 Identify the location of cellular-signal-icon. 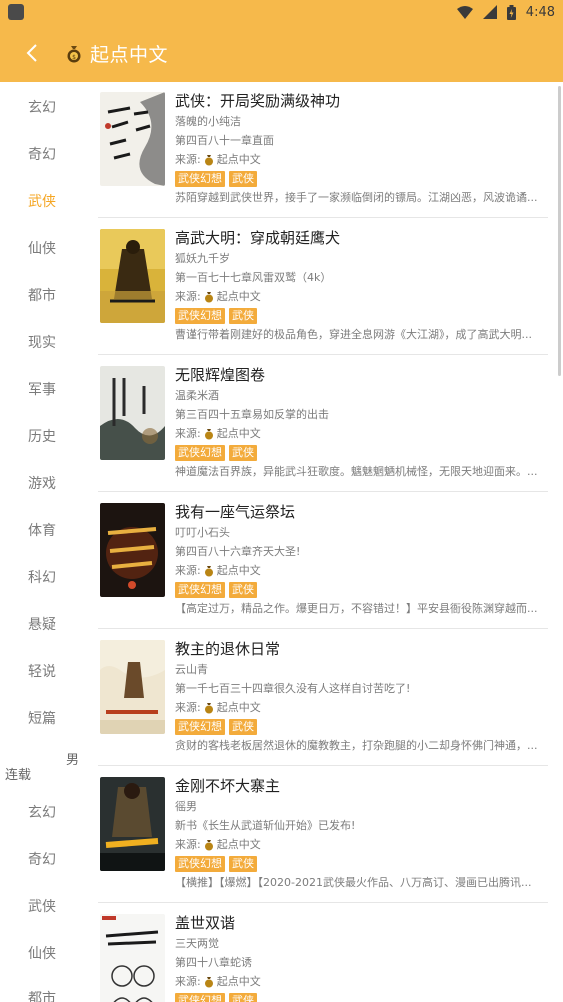
(489, 12).